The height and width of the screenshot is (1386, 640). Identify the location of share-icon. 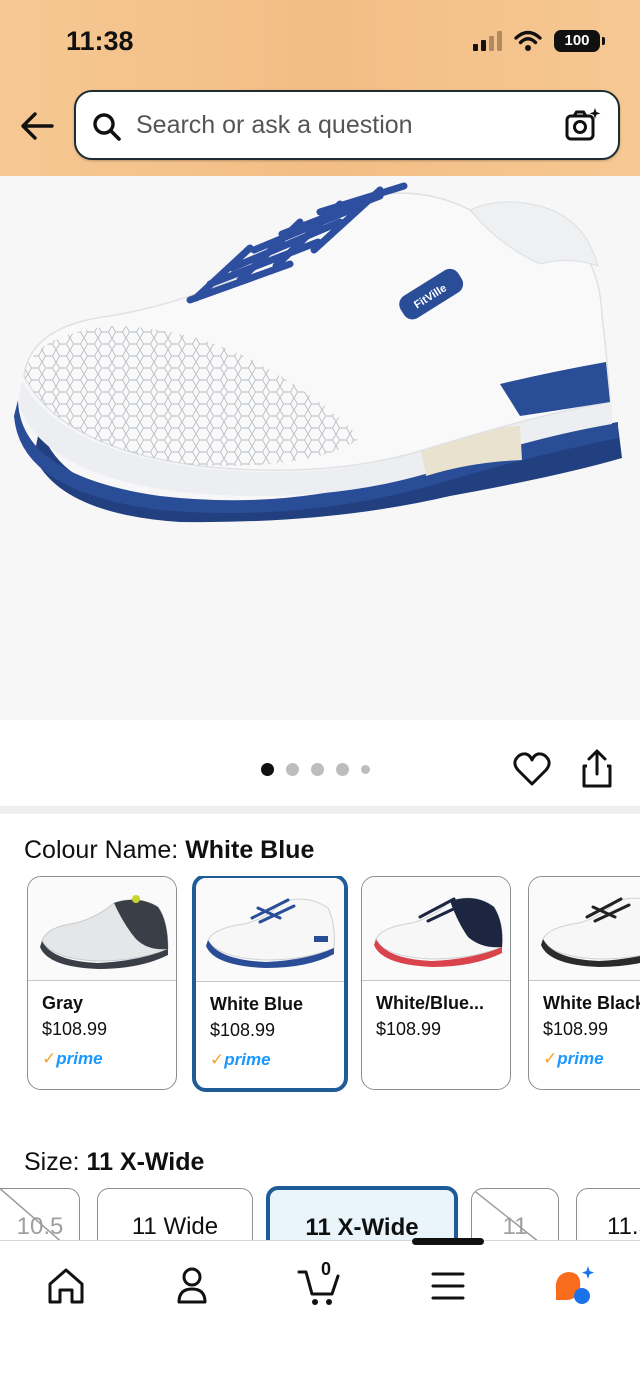
(597, 769).